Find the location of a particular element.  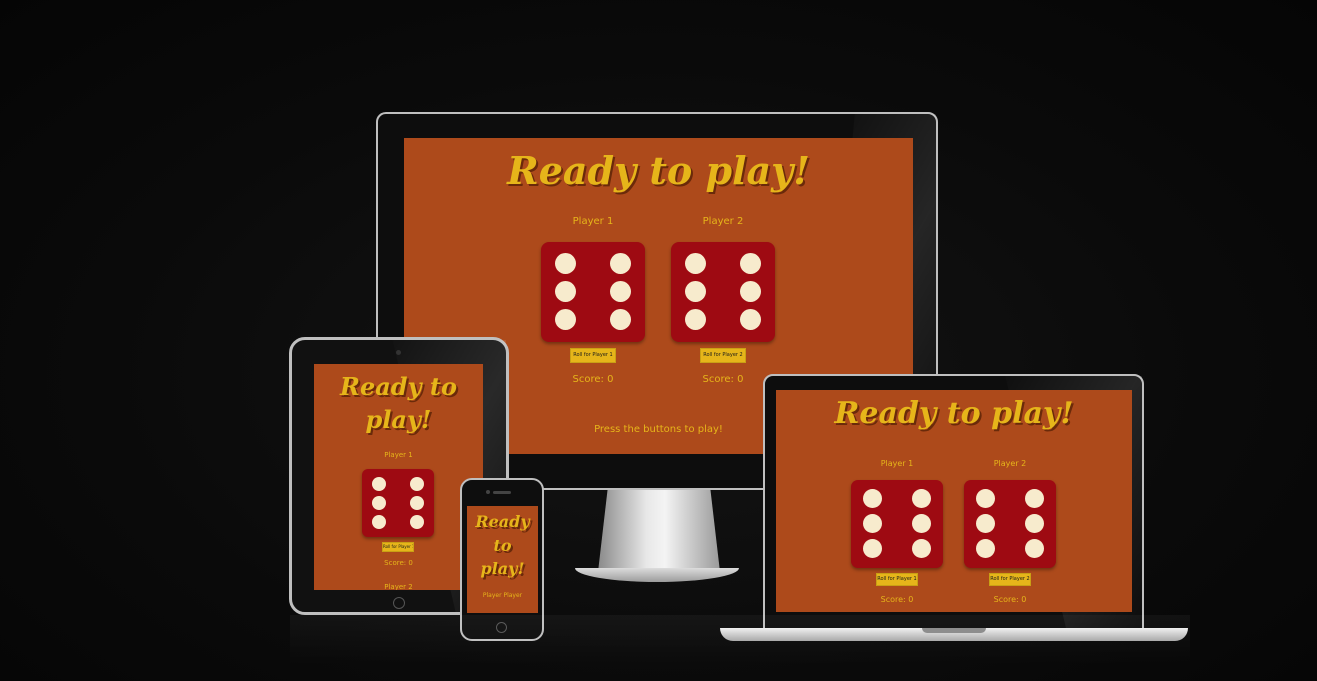

floor-reflection is located at coordinates (740, 640).